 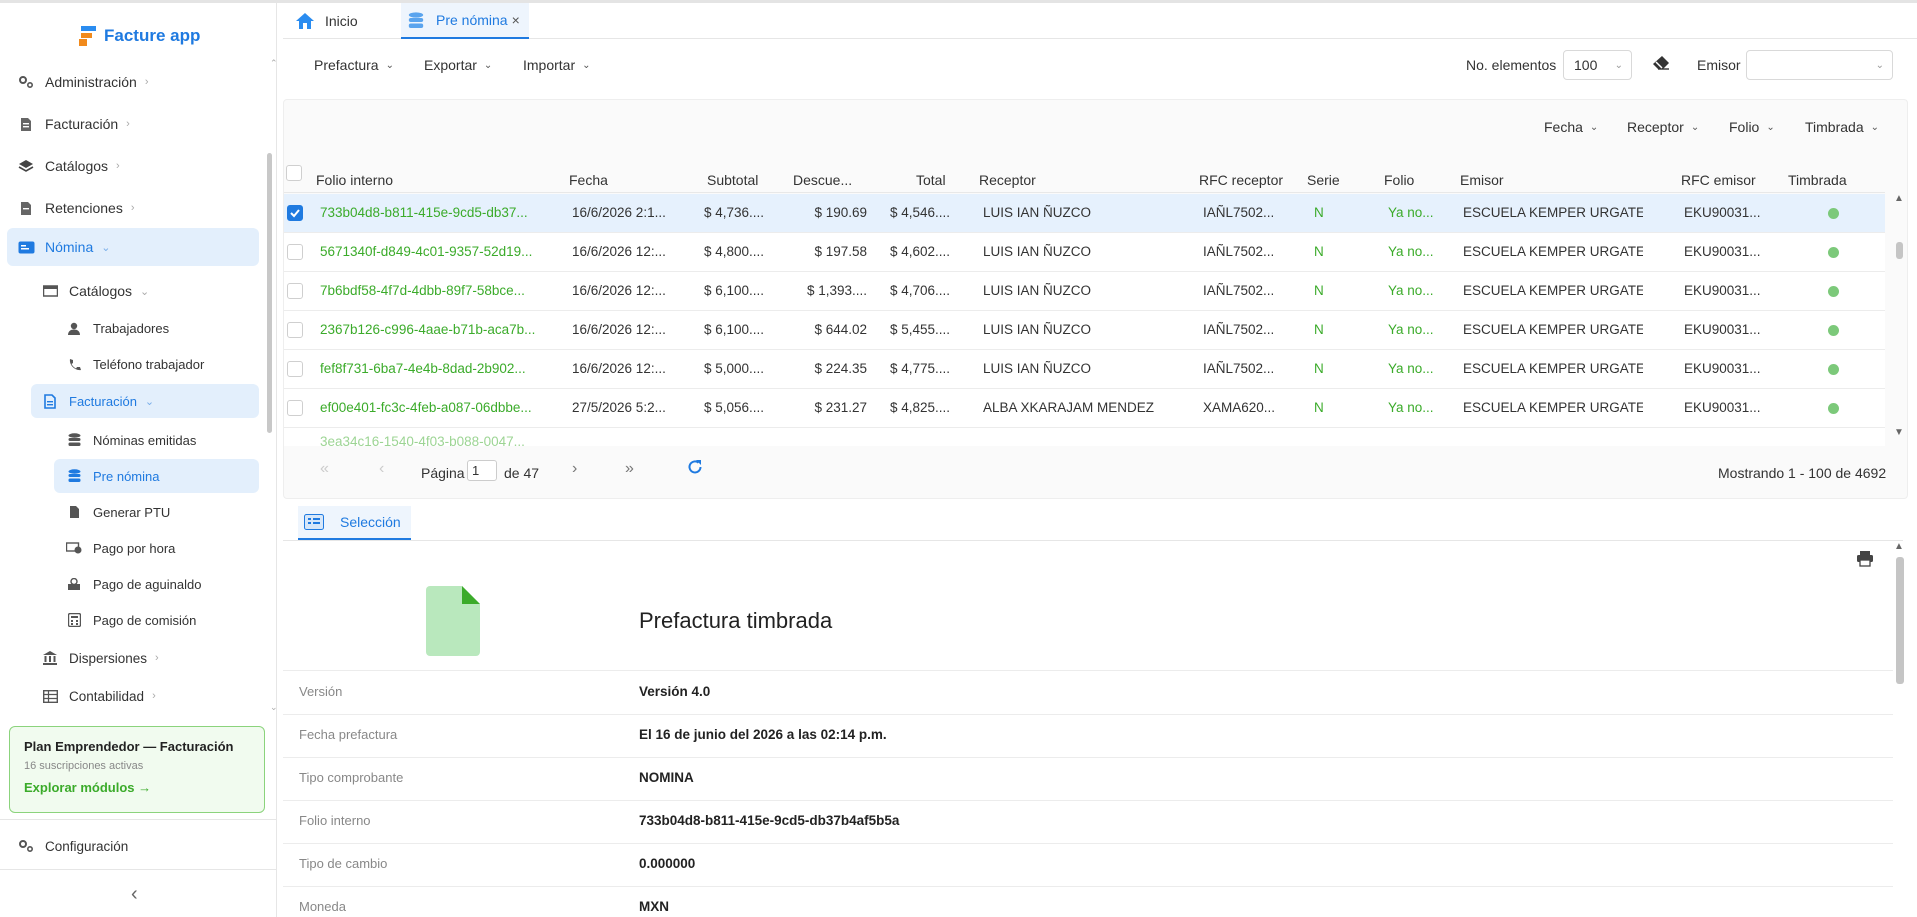 I want to click on next-page-icon: ›, so click(x=574, y=469).